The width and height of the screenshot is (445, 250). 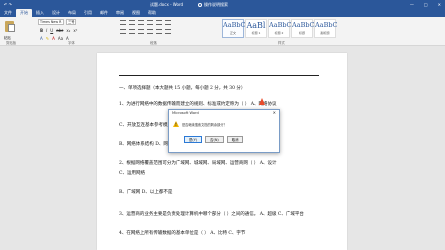 What do you see at coordinates (46, 30) in the screenshot?
I see `italic-button: I` at bounding box center [46, 30].